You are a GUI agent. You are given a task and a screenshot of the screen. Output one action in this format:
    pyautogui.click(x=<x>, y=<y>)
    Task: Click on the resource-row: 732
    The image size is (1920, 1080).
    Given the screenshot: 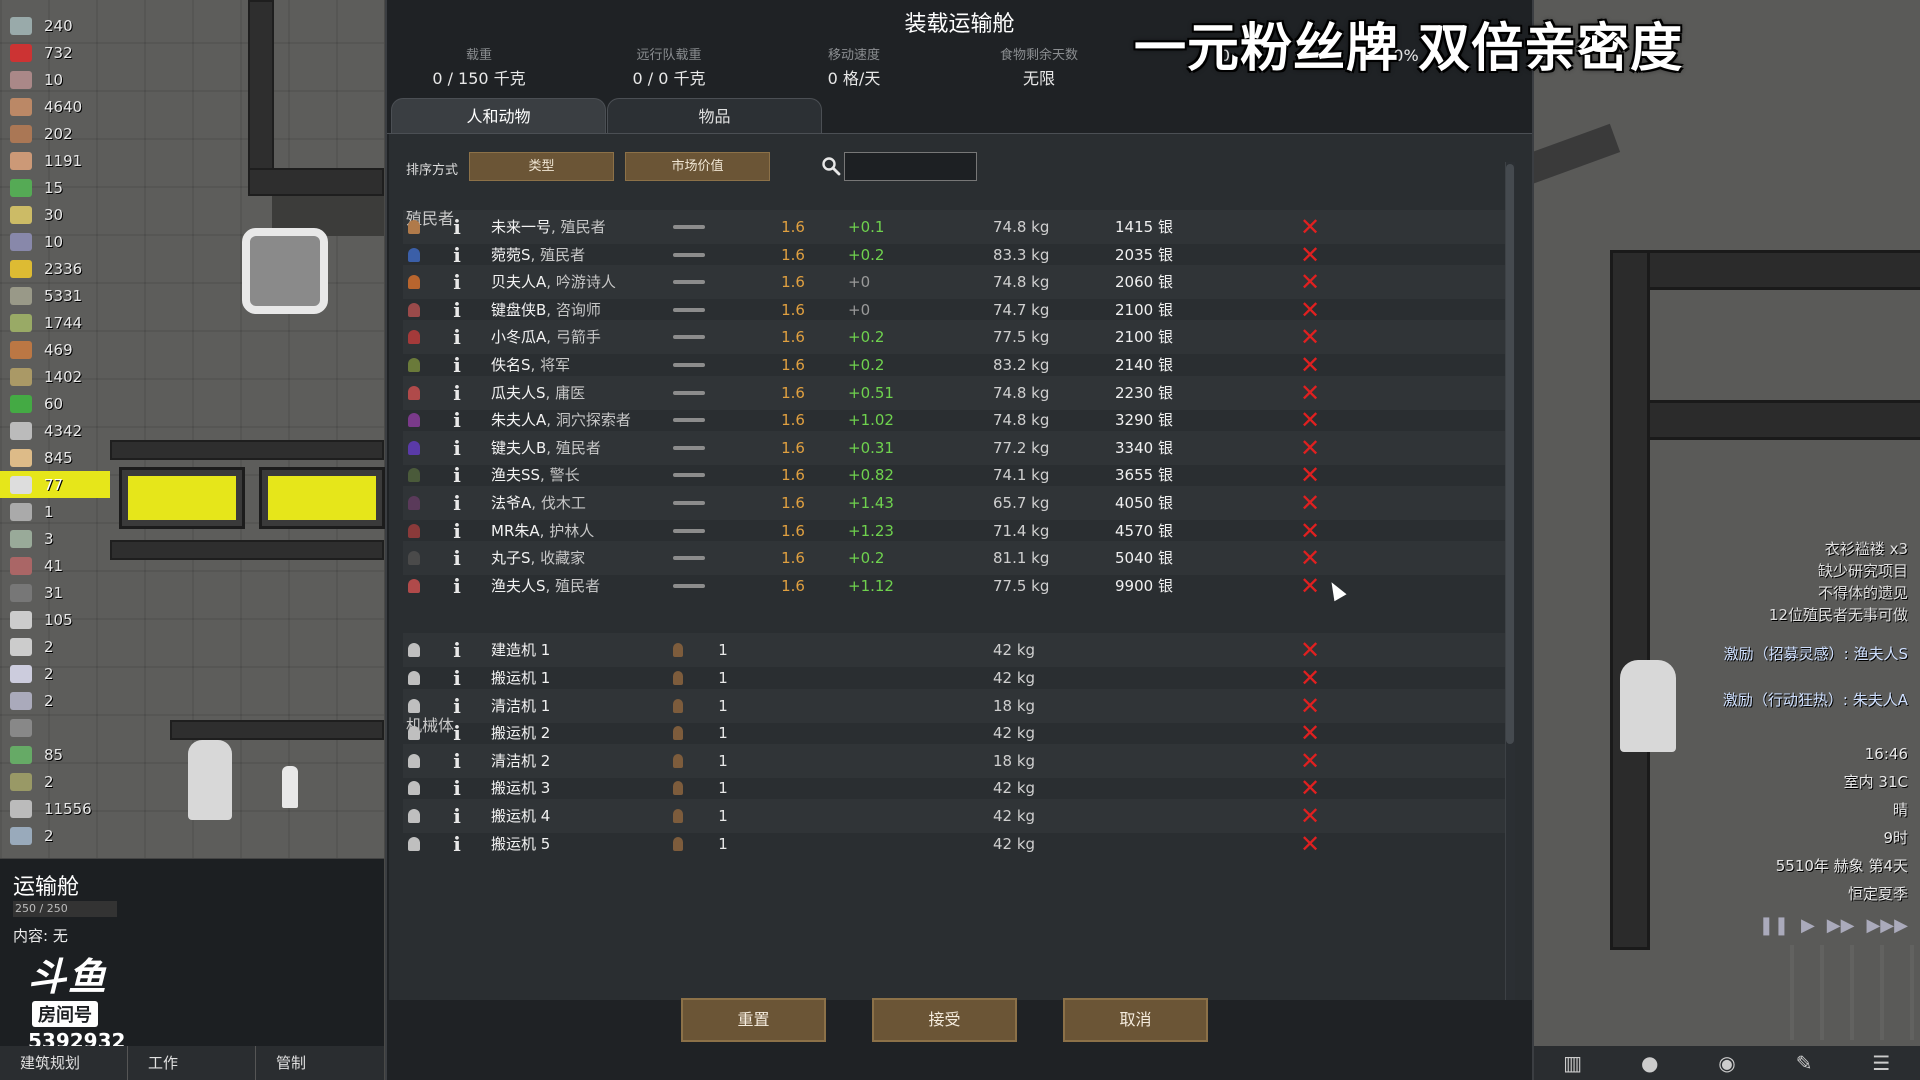 What is the action you would take?
    pyautogui.click(x=55, y=52)
    